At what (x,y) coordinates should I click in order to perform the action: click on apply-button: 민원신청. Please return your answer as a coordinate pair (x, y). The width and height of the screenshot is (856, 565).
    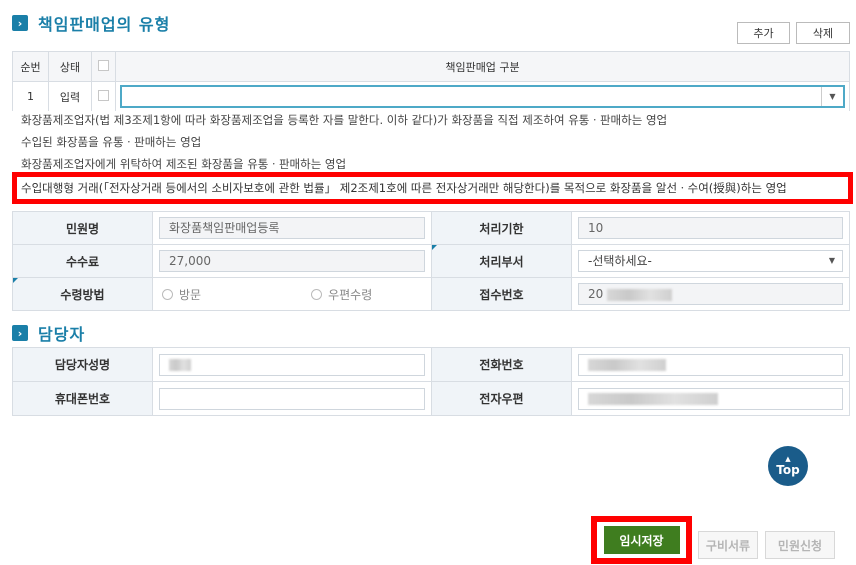
    Looking at the image, I should click on (800, 545).